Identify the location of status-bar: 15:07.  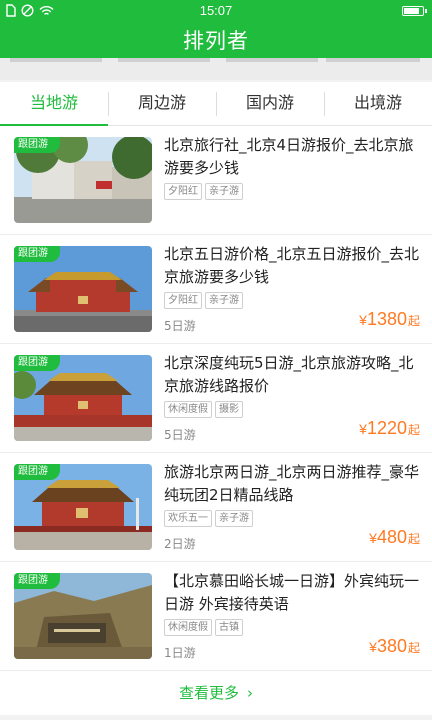
(216, 11).